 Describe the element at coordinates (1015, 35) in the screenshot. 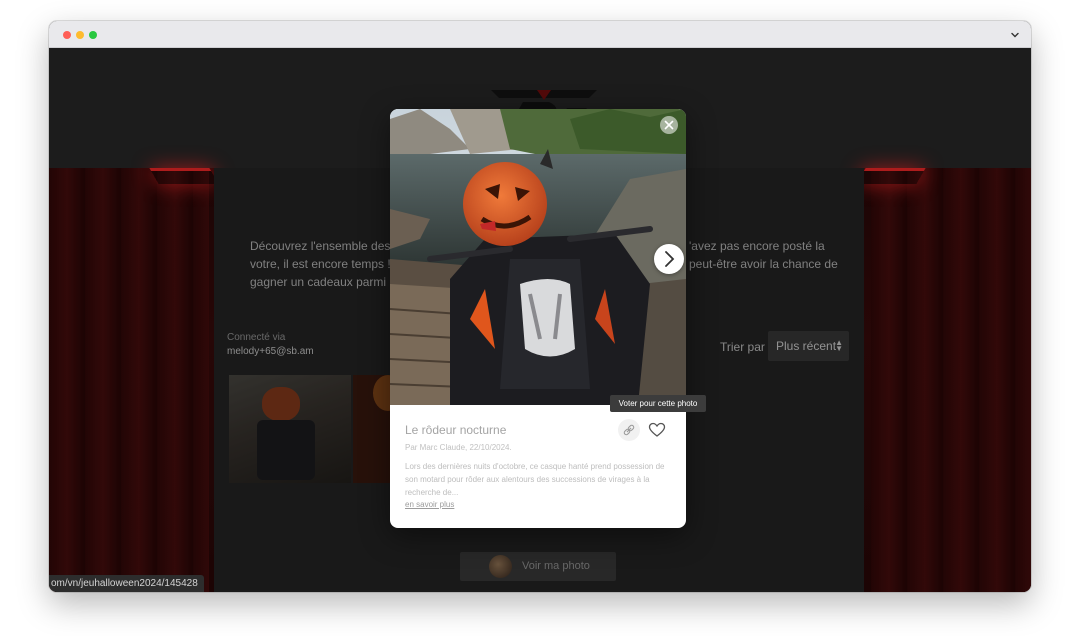

I see `chevron-down-icon` at that location.